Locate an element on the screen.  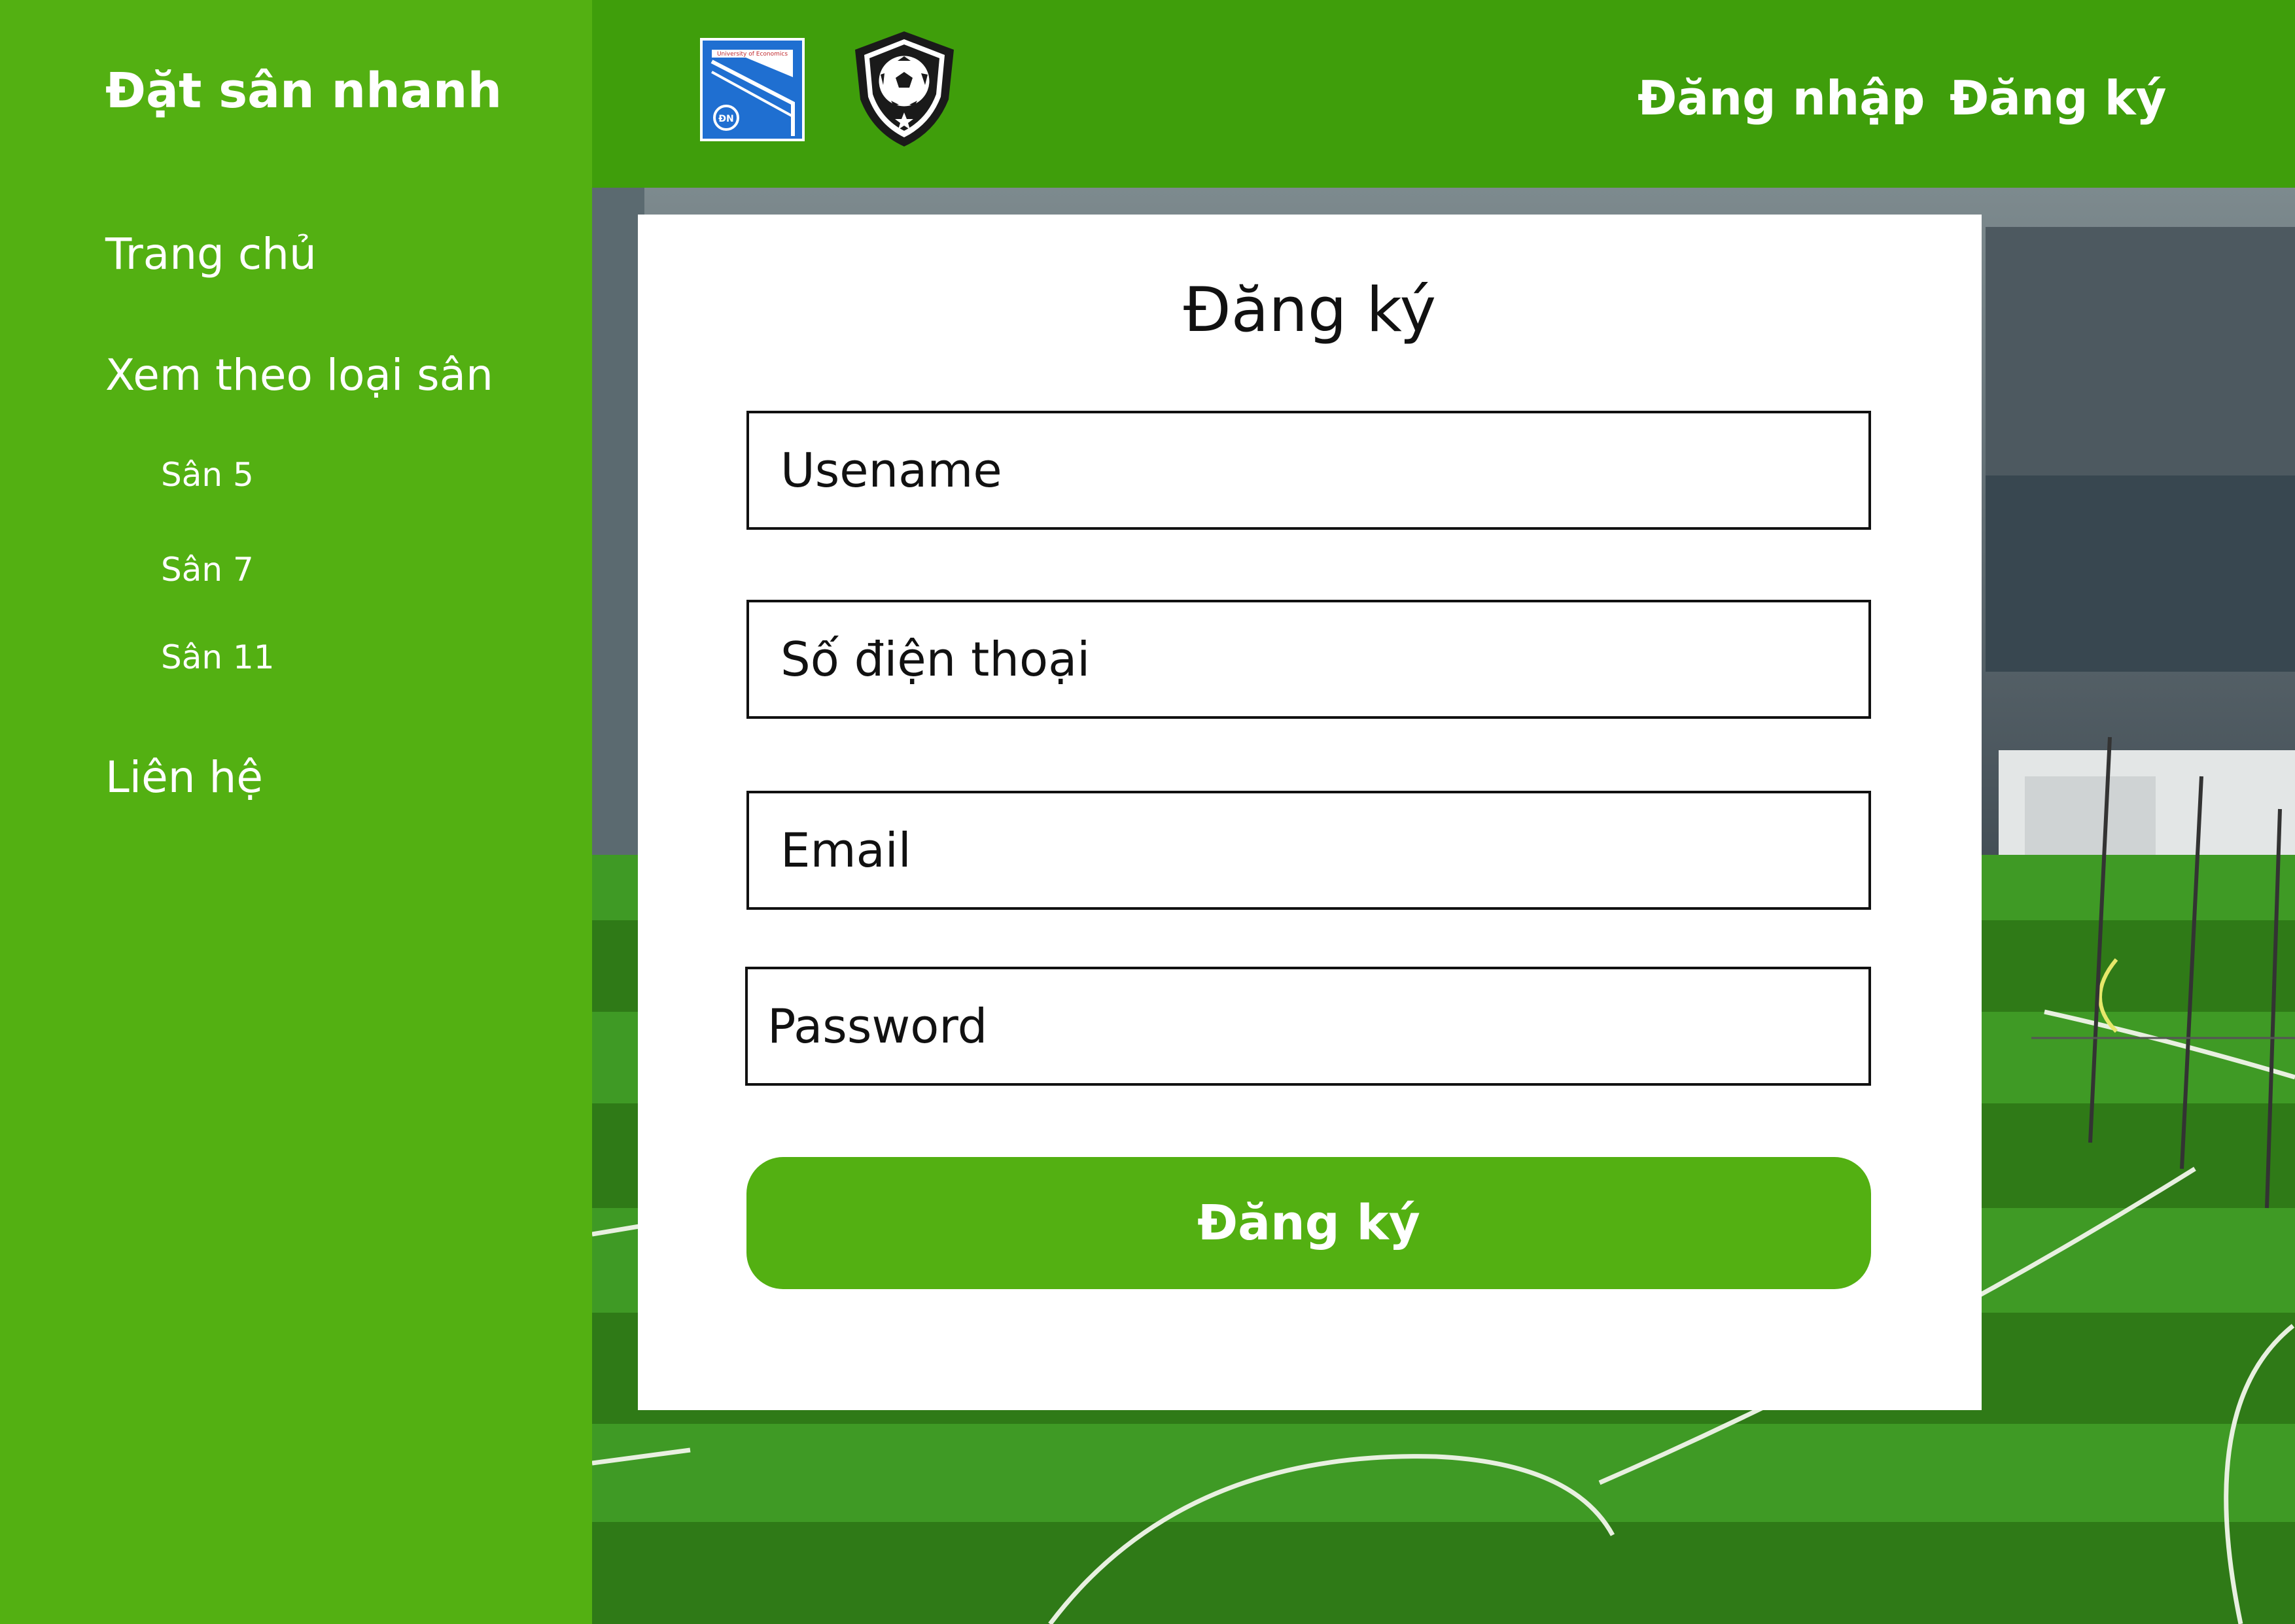
email-field-box is located at coordinates (1308, 850).